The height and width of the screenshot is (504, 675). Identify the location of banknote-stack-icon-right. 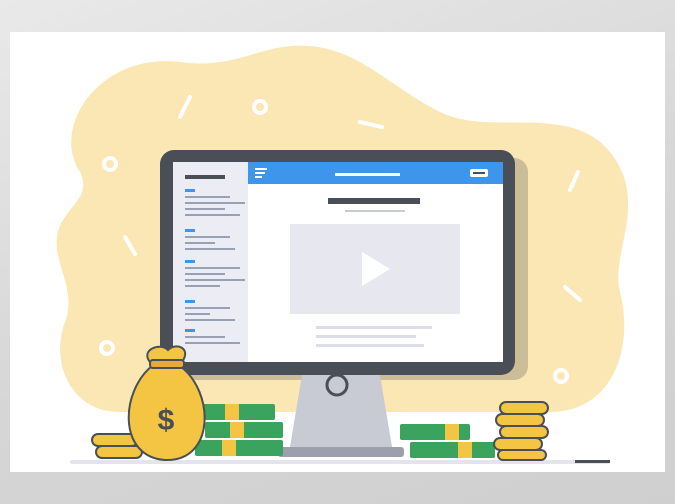
(447, 441).